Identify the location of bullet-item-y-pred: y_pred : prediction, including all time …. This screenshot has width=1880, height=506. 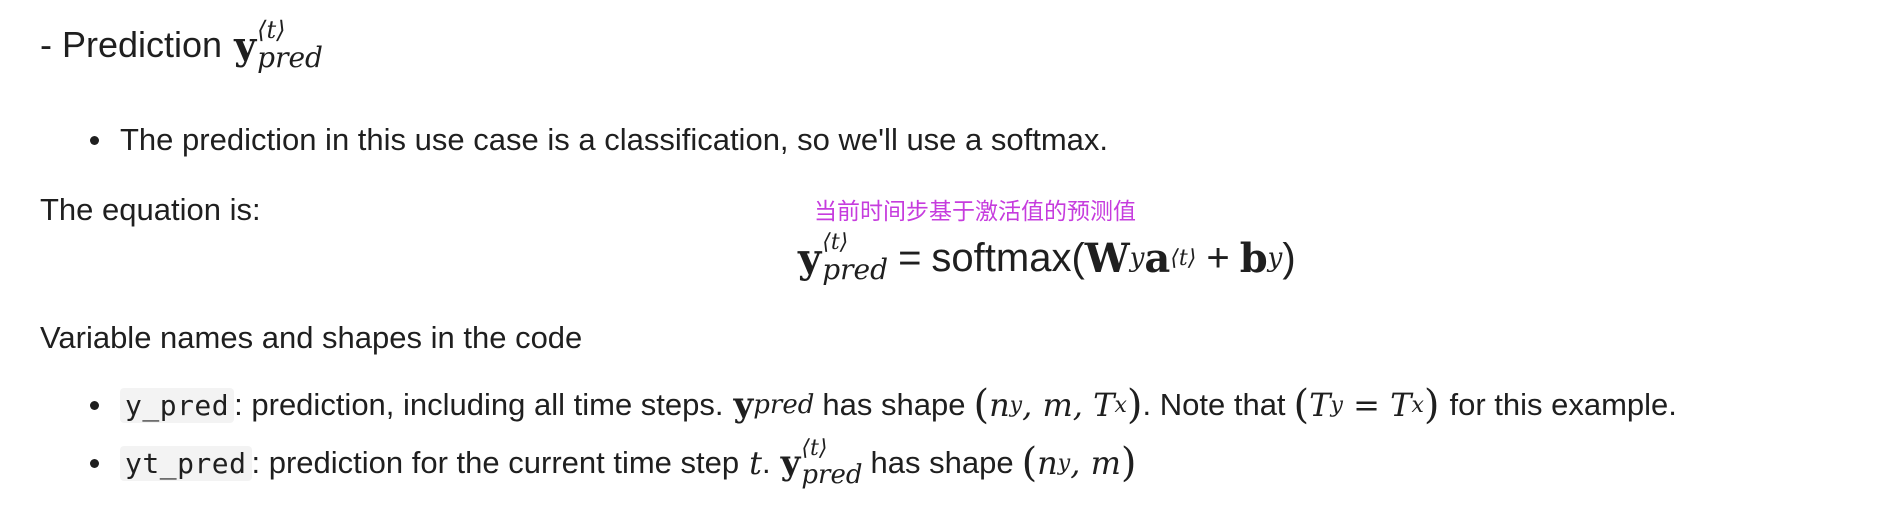
(883, 405).